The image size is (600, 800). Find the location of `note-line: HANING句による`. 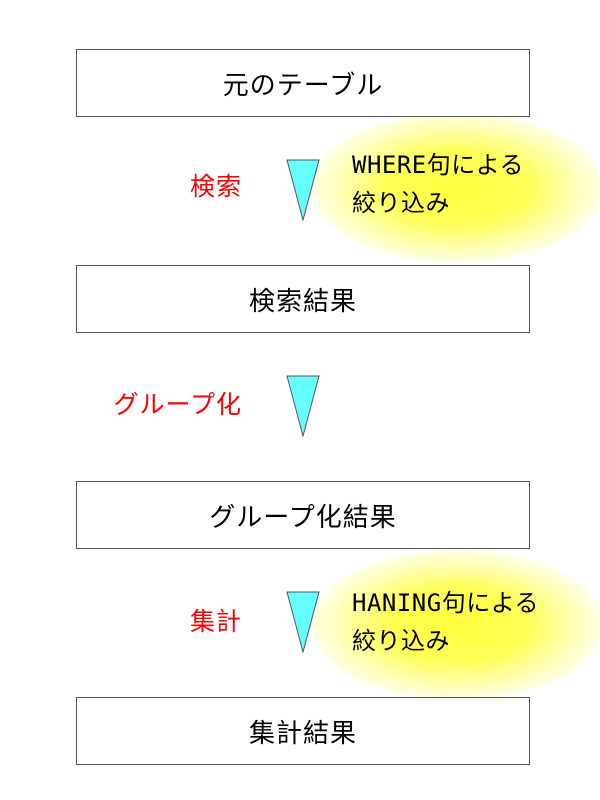

note-line: HANING句による is located at coordinates (445, 603).